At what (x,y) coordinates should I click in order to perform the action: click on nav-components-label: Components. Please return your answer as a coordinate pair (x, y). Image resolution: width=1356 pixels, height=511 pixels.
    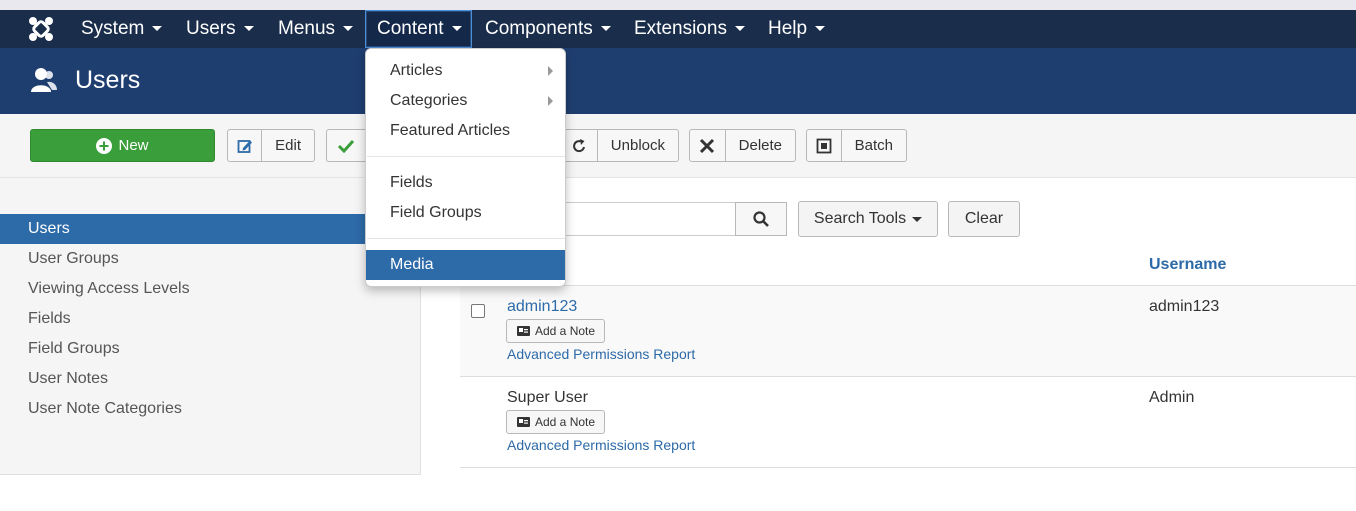
    Looking at the image, I should click on (539, 28).